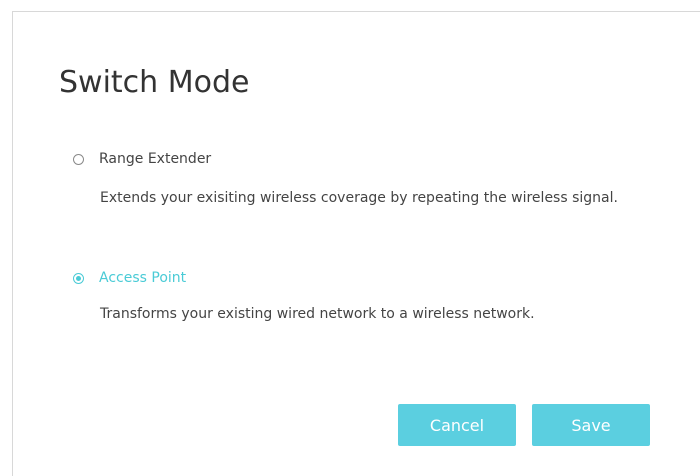 The image size is (700, 476). Describe the element at coordinates (78, 278) in the screenshot. I see `access-point-radio` at that location.